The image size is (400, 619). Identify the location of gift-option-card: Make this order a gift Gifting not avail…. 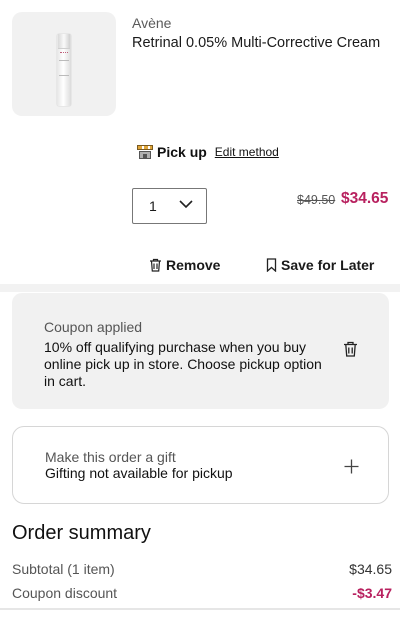
(200, 465).